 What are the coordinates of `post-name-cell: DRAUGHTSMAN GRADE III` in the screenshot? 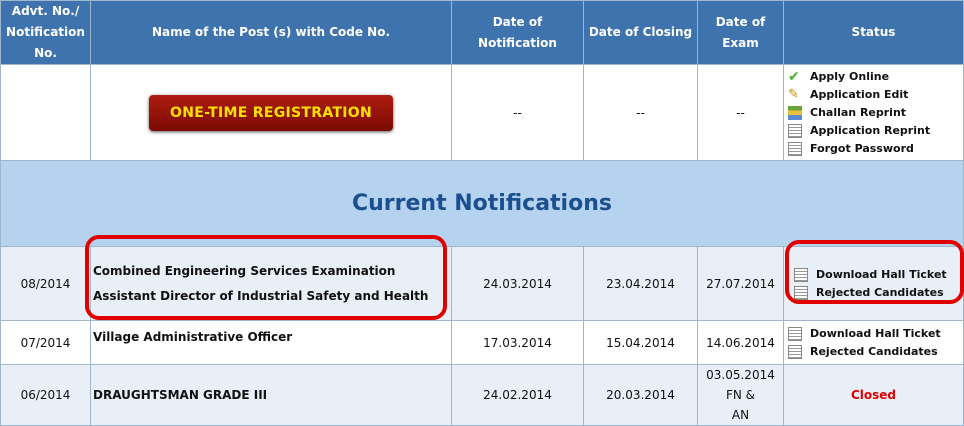 It's located at (271, 395).